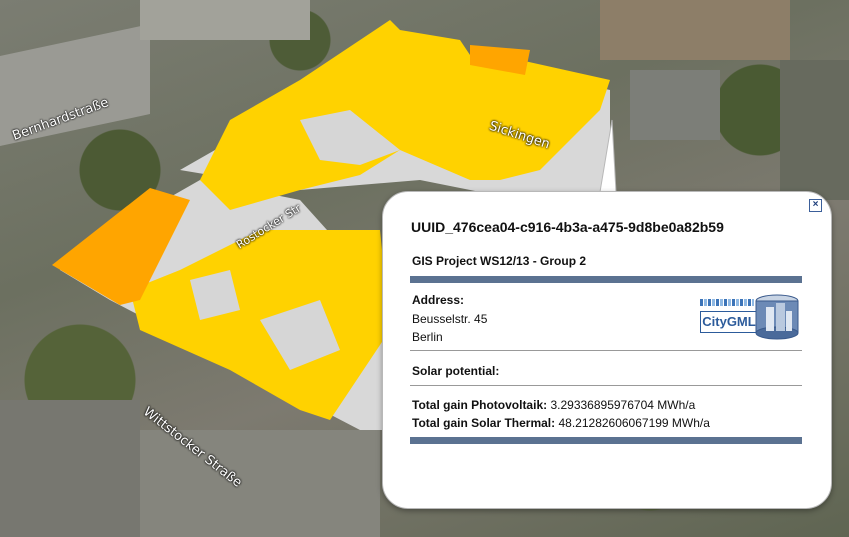 This screenshot has height=537, width=849. I want to click on address-street: Beusselstr. 45, so click(450, 319).